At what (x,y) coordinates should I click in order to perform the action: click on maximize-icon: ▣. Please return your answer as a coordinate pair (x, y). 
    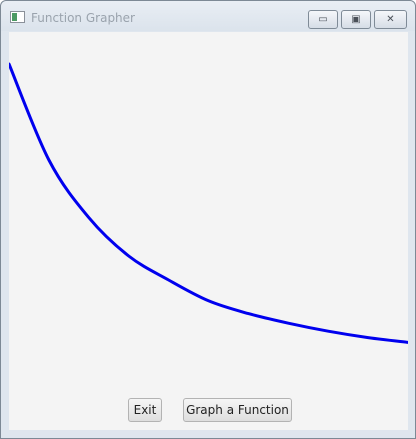
    Looking at the image, I should click on (356, 19).